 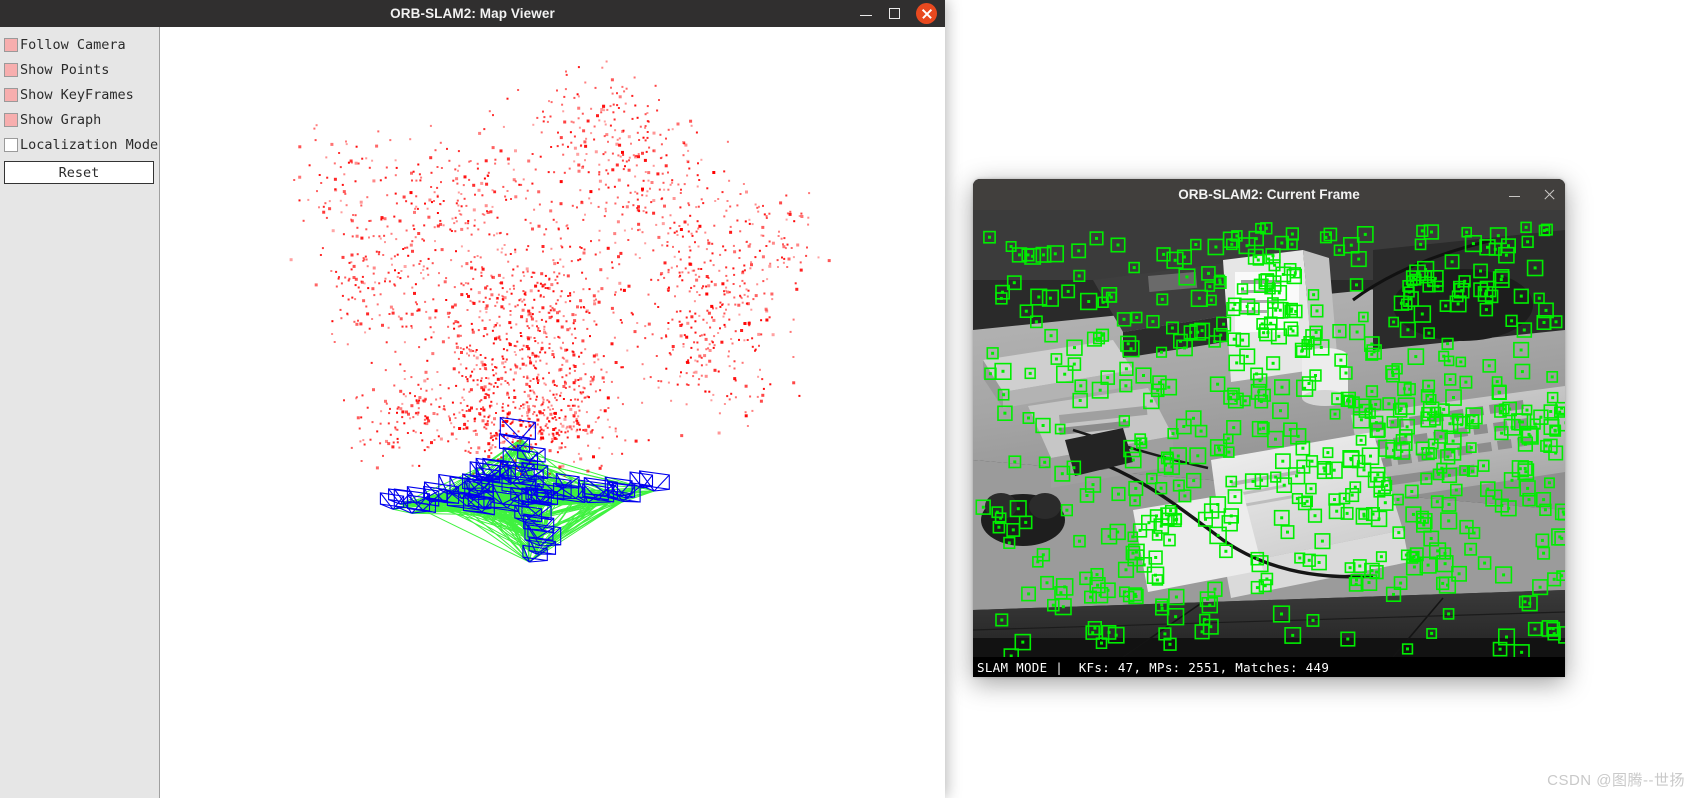 What do you see at coordinates (73, 44) in the screenshot?
I see `checkbox-follow-camera-label: Follow Camera` at bounding box center [73, 44].